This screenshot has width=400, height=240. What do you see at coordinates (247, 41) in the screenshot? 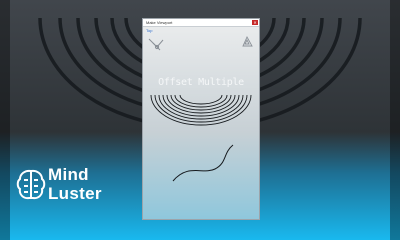
I see `triangle-icon` at bounding box center [247, 41].